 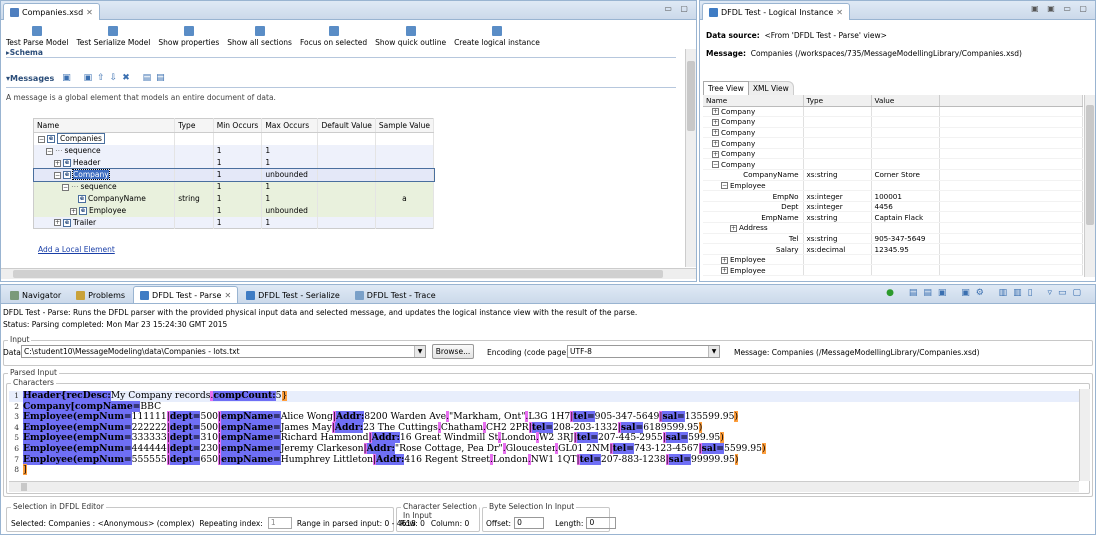 What do you see at coordinates (234, 198) in the screenshot?
I see `message-table-row: e CompanyName string 1 1 a` at bounding box center [234, 198].